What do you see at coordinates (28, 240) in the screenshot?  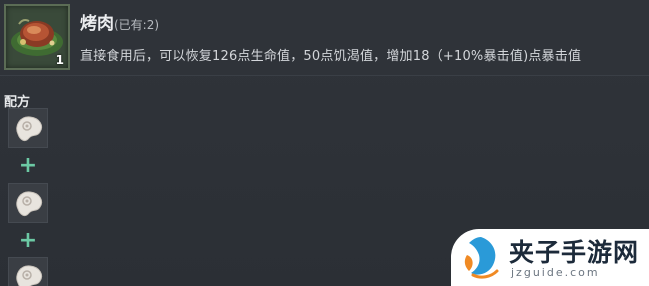 I see `recipe-plus-2: +` at bounding box center [28, 240].